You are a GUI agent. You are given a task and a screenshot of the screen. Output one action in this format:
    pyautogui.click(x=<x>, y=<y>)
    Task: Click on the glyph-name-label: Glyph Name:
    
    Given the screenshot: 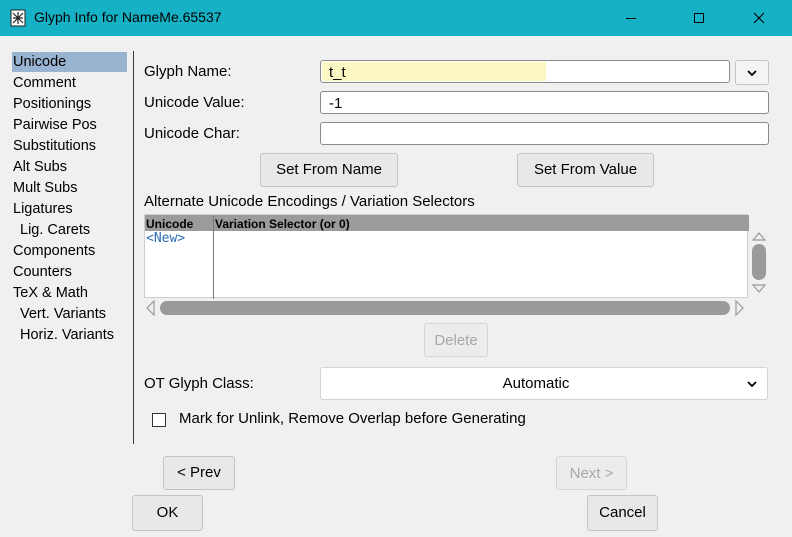 What is the action you would take?
    pyautogui.click(x=188, y=71)
    